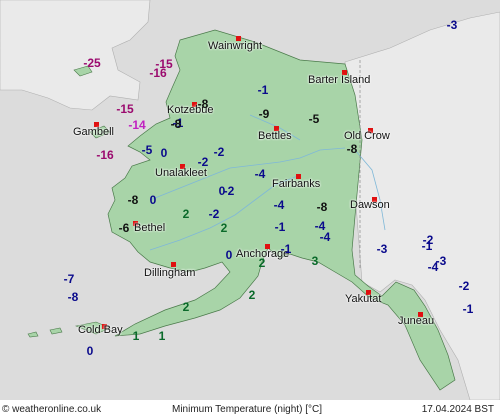 The width and height of the screenshot is (500, 420). Describe the element at coordinates (235, 46) in the screenshot. I see `city-label-wainwright: Wainwright` at that location.